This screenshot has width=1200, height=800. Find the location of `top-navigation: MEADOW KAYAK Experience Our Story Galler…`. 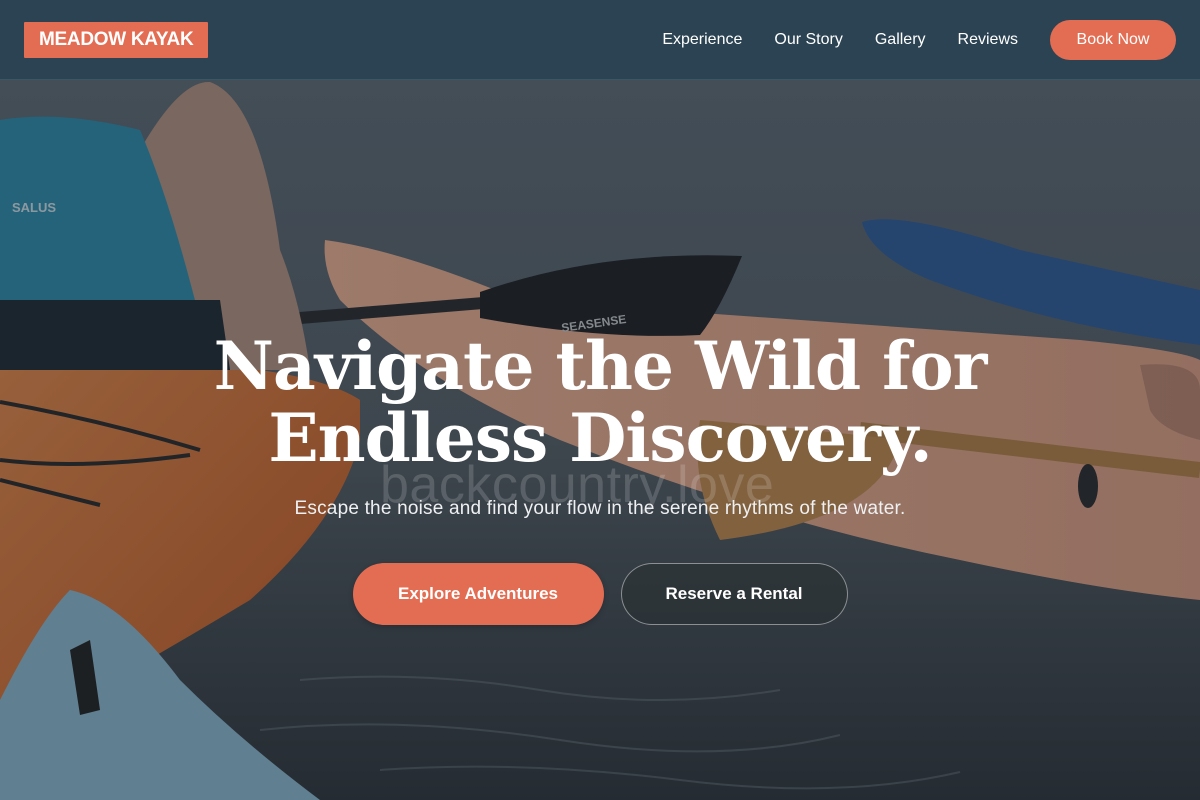

top-navigation: MEADOW KAYAK Experience Our Story Galler… is located at coordinates (600, 40).